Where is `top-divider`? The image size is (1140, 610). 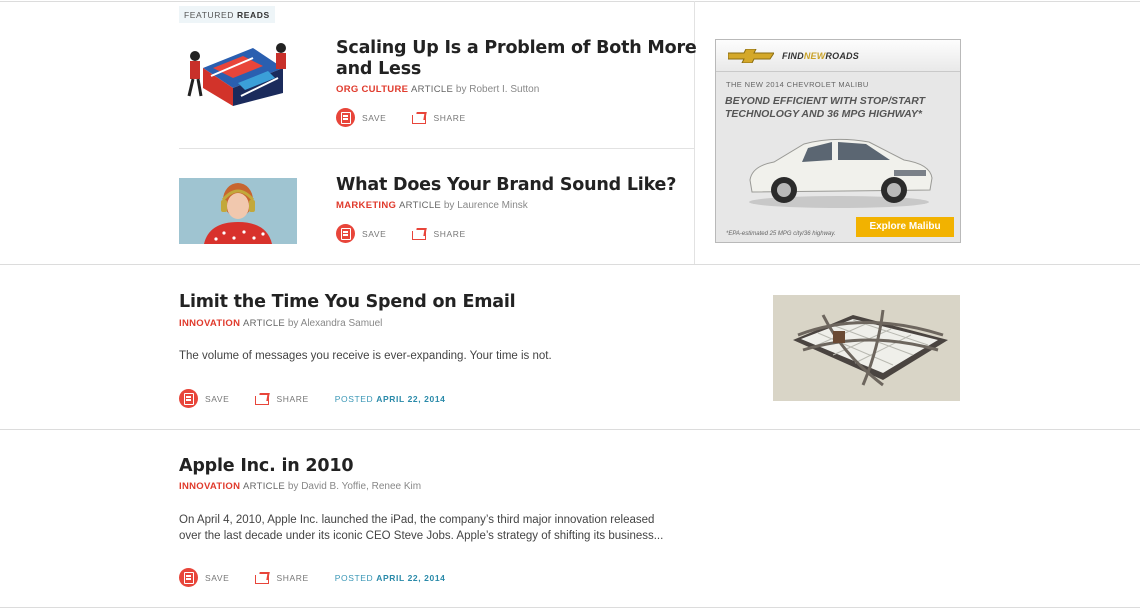 top-divider is located at coordinates (570, 1).